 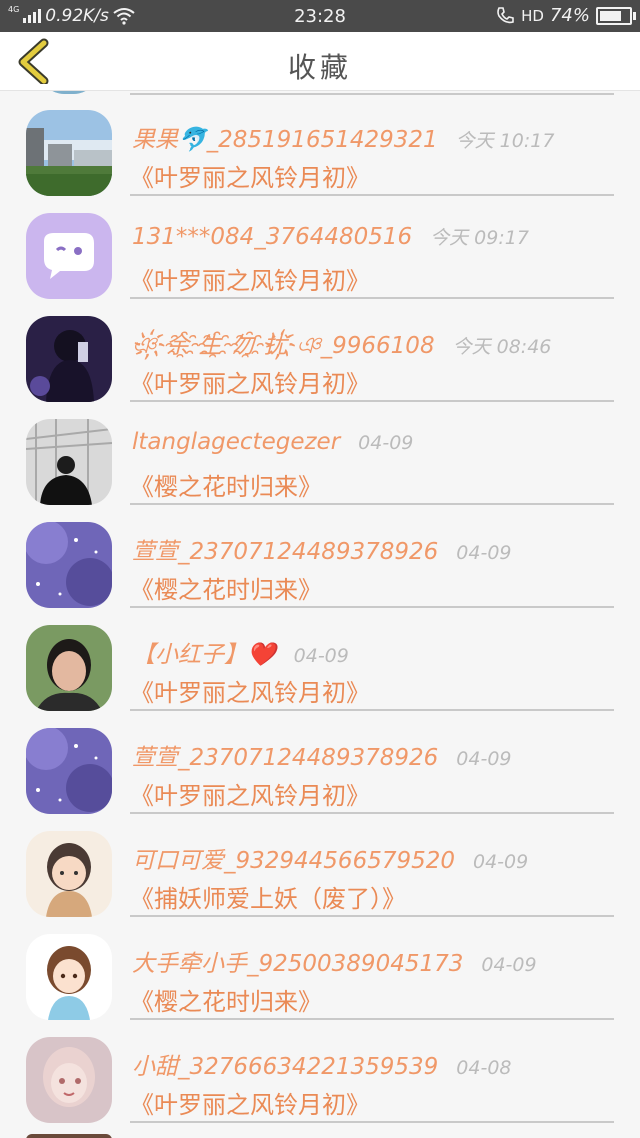 What do you see at coordinates (484, 1068) in the screenshot?
I see `item-time: 04-08` at bounding box center [484, 1068].